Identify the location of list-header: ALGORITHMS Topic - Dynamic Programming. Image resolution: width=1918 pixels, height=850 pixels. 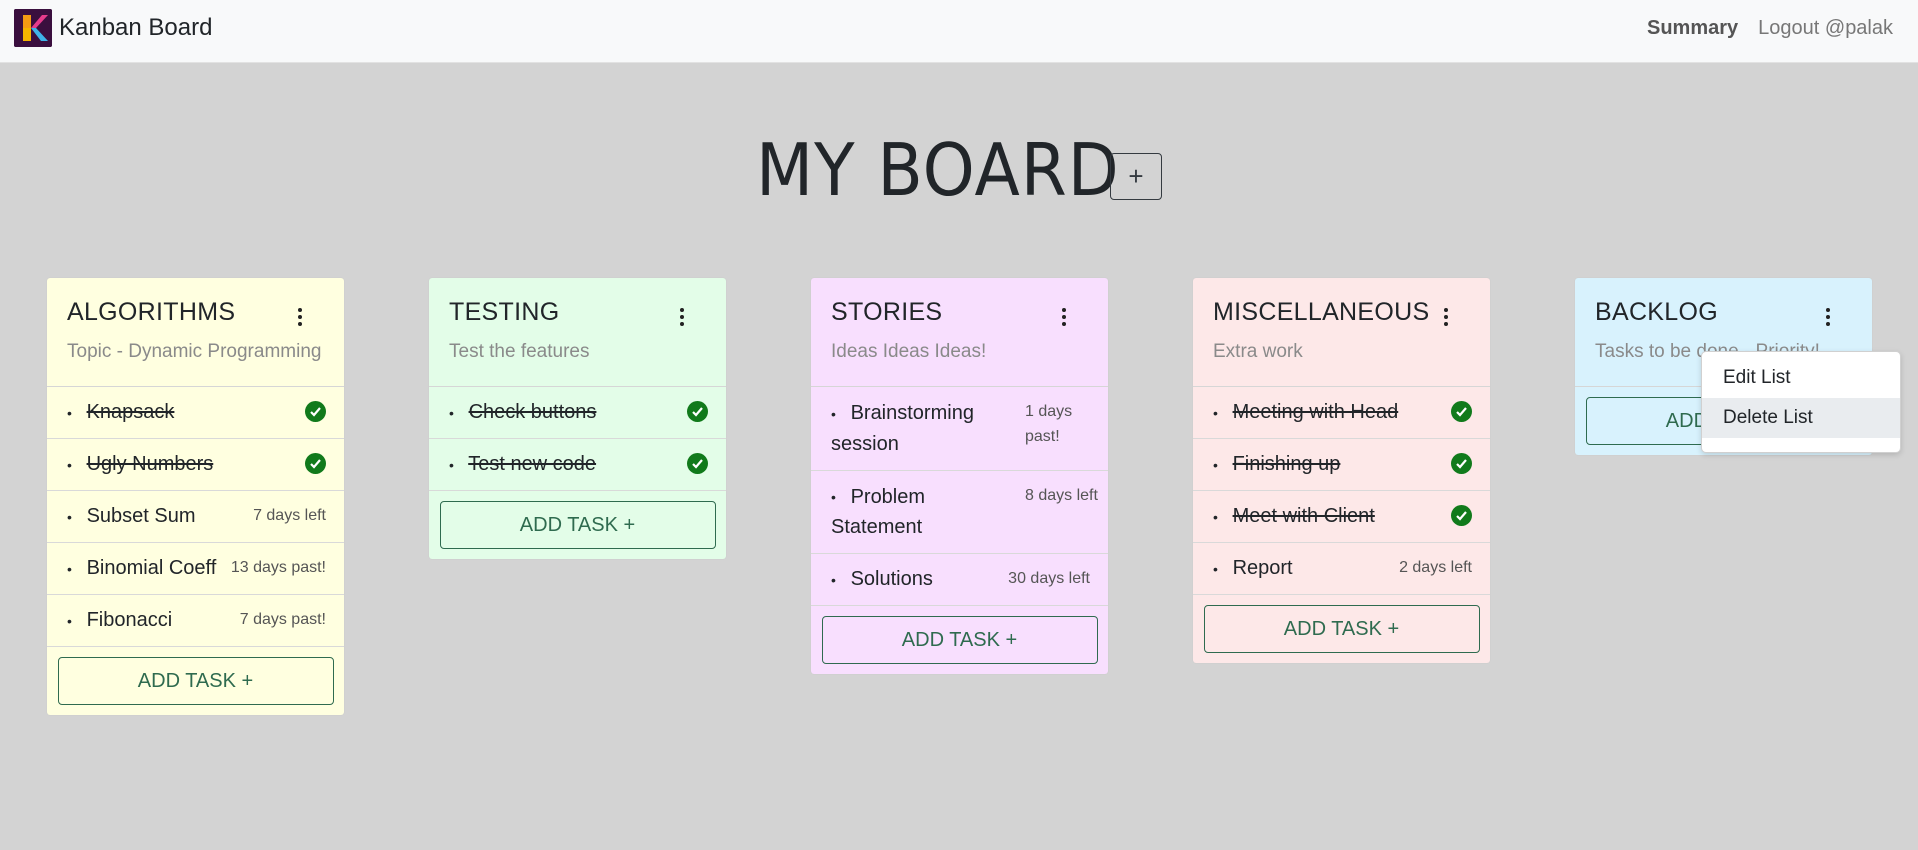
(195, 332).